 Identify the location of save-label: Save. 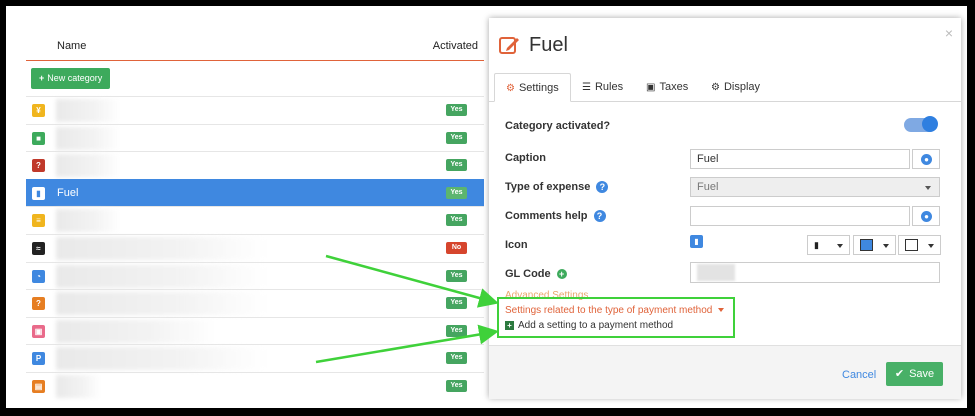
(922, 374).